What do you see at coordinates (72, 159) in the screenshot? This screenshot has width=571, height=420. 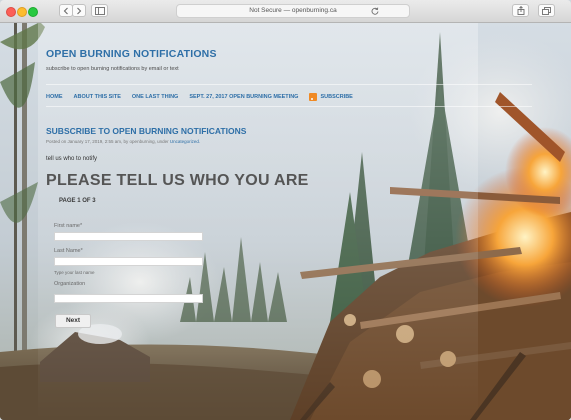 I see `form-intro: tell us who to notify` at bounding box center [72, 159].